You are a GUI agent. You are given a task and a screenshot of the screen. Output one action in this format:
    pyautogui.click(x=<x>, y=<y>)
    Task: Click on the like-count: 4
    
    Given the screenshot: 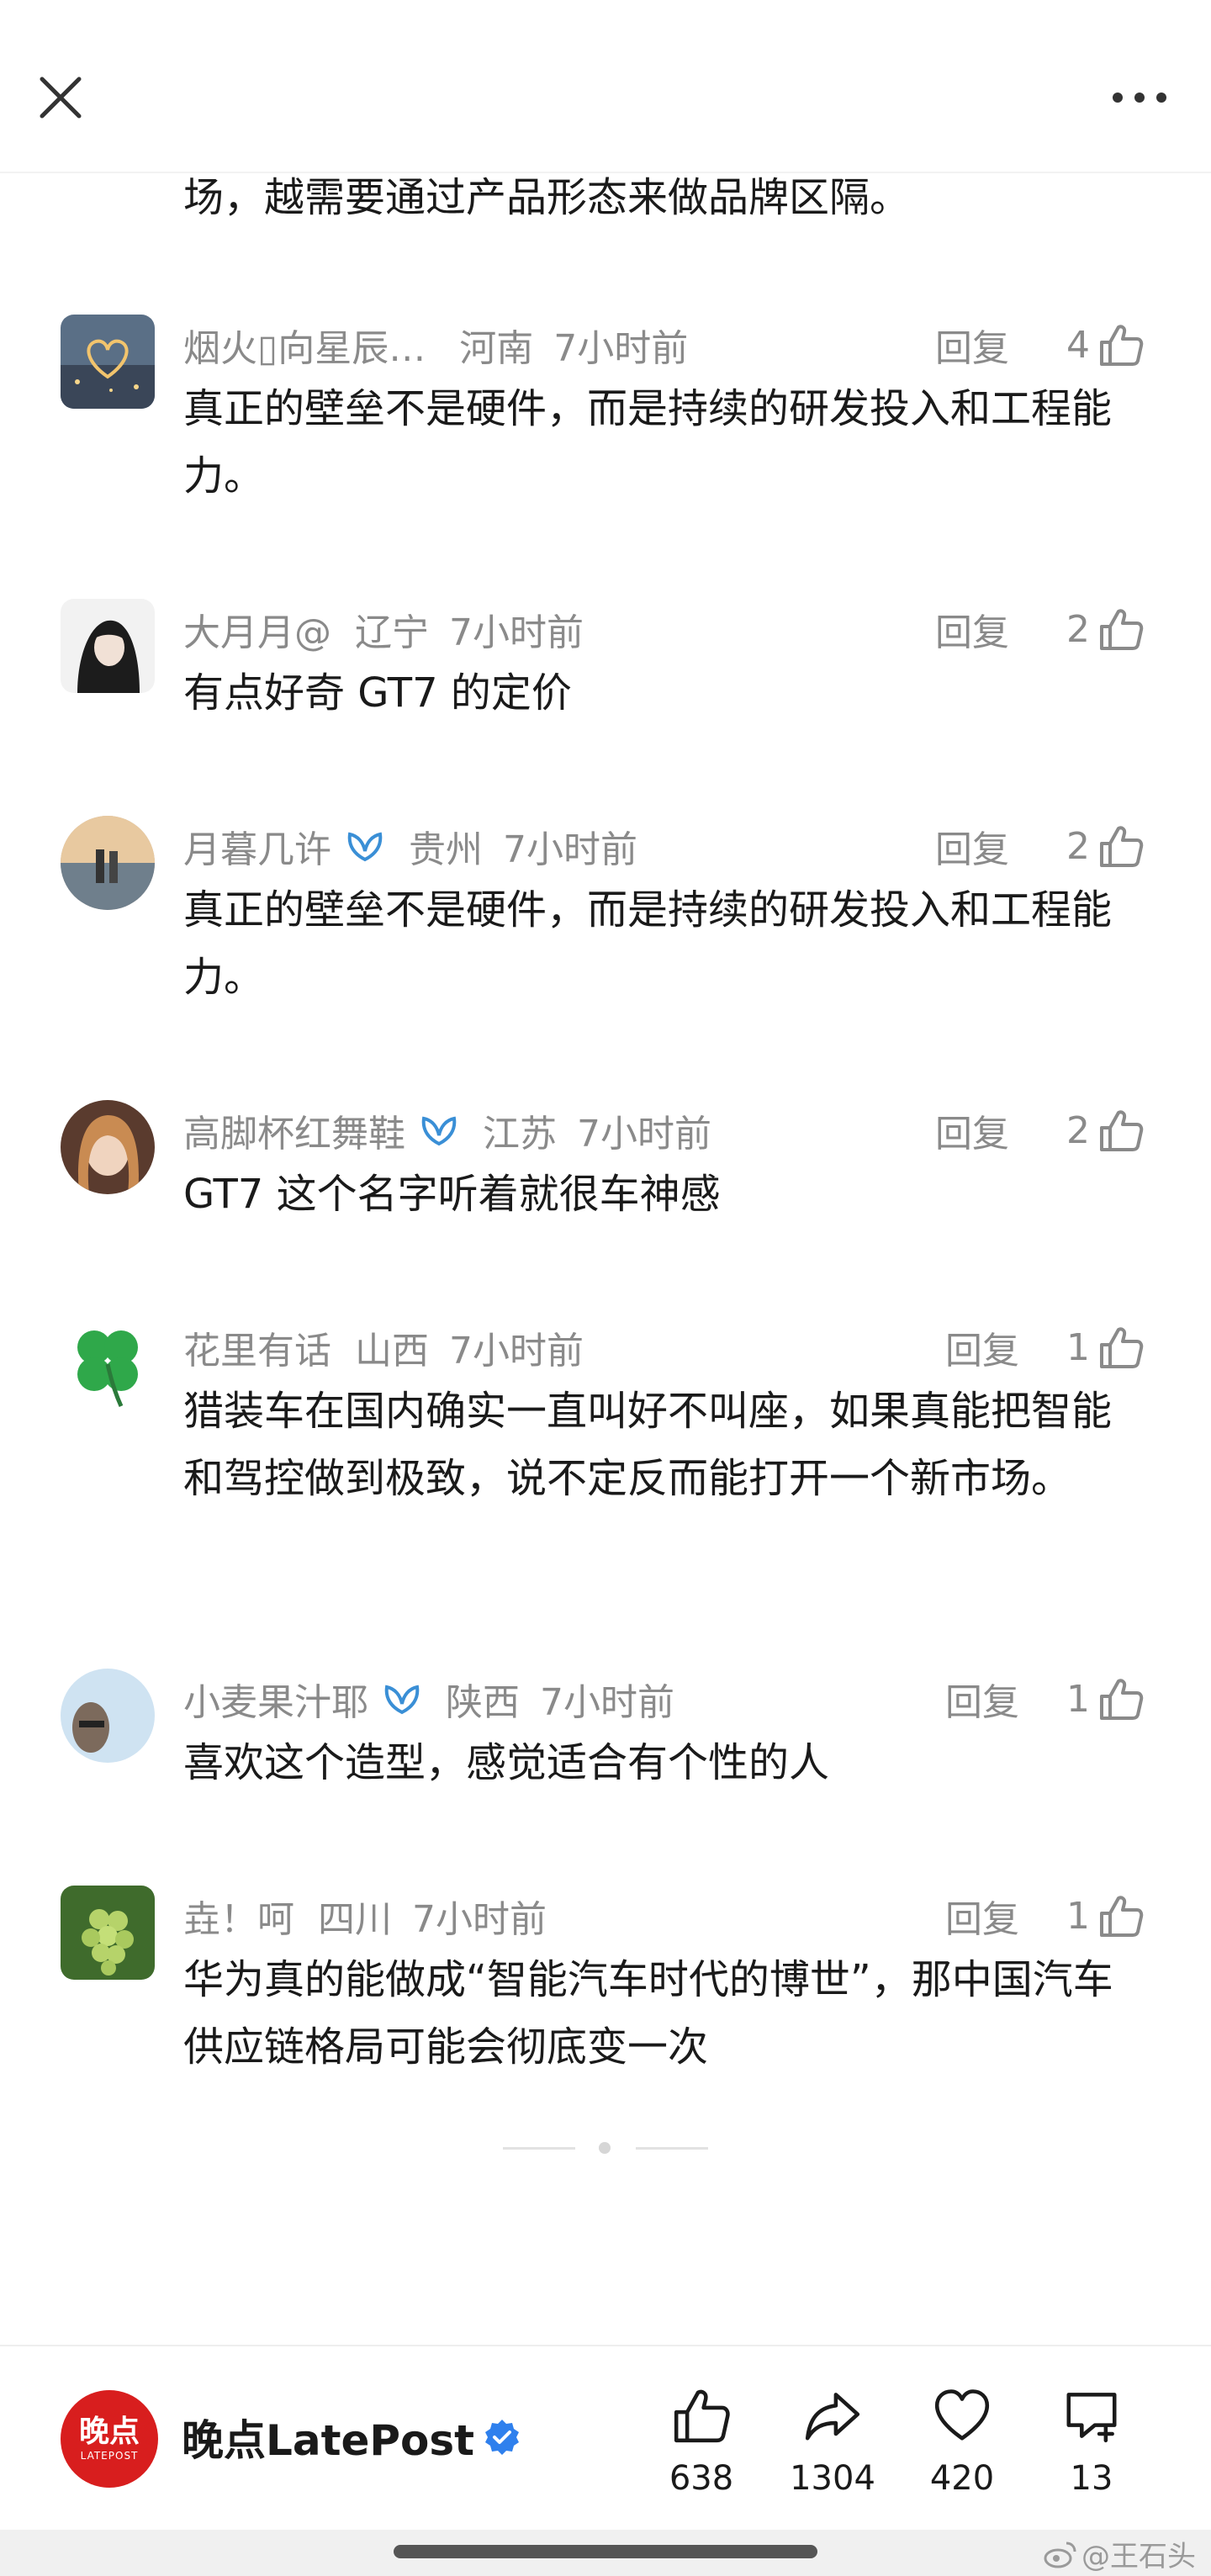 What is the action you would take?
    pyautogui.click(x=1078, y=345)
    